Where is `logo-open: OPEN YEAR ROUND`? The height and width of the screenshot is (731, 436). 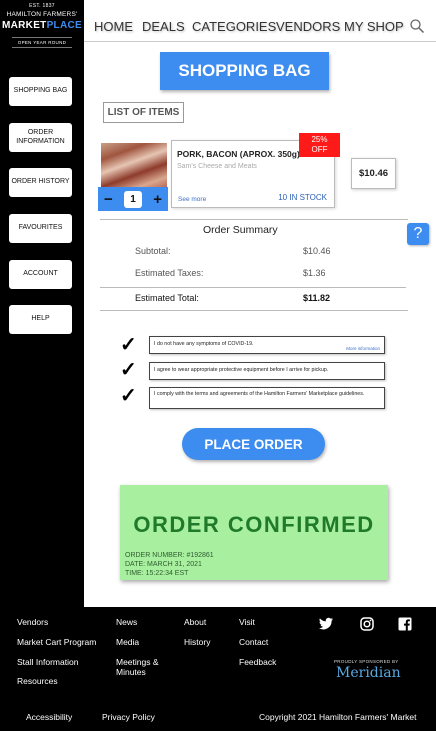
logo-open: OPEN YEAR ROUND is located at coordinates (42, 42).